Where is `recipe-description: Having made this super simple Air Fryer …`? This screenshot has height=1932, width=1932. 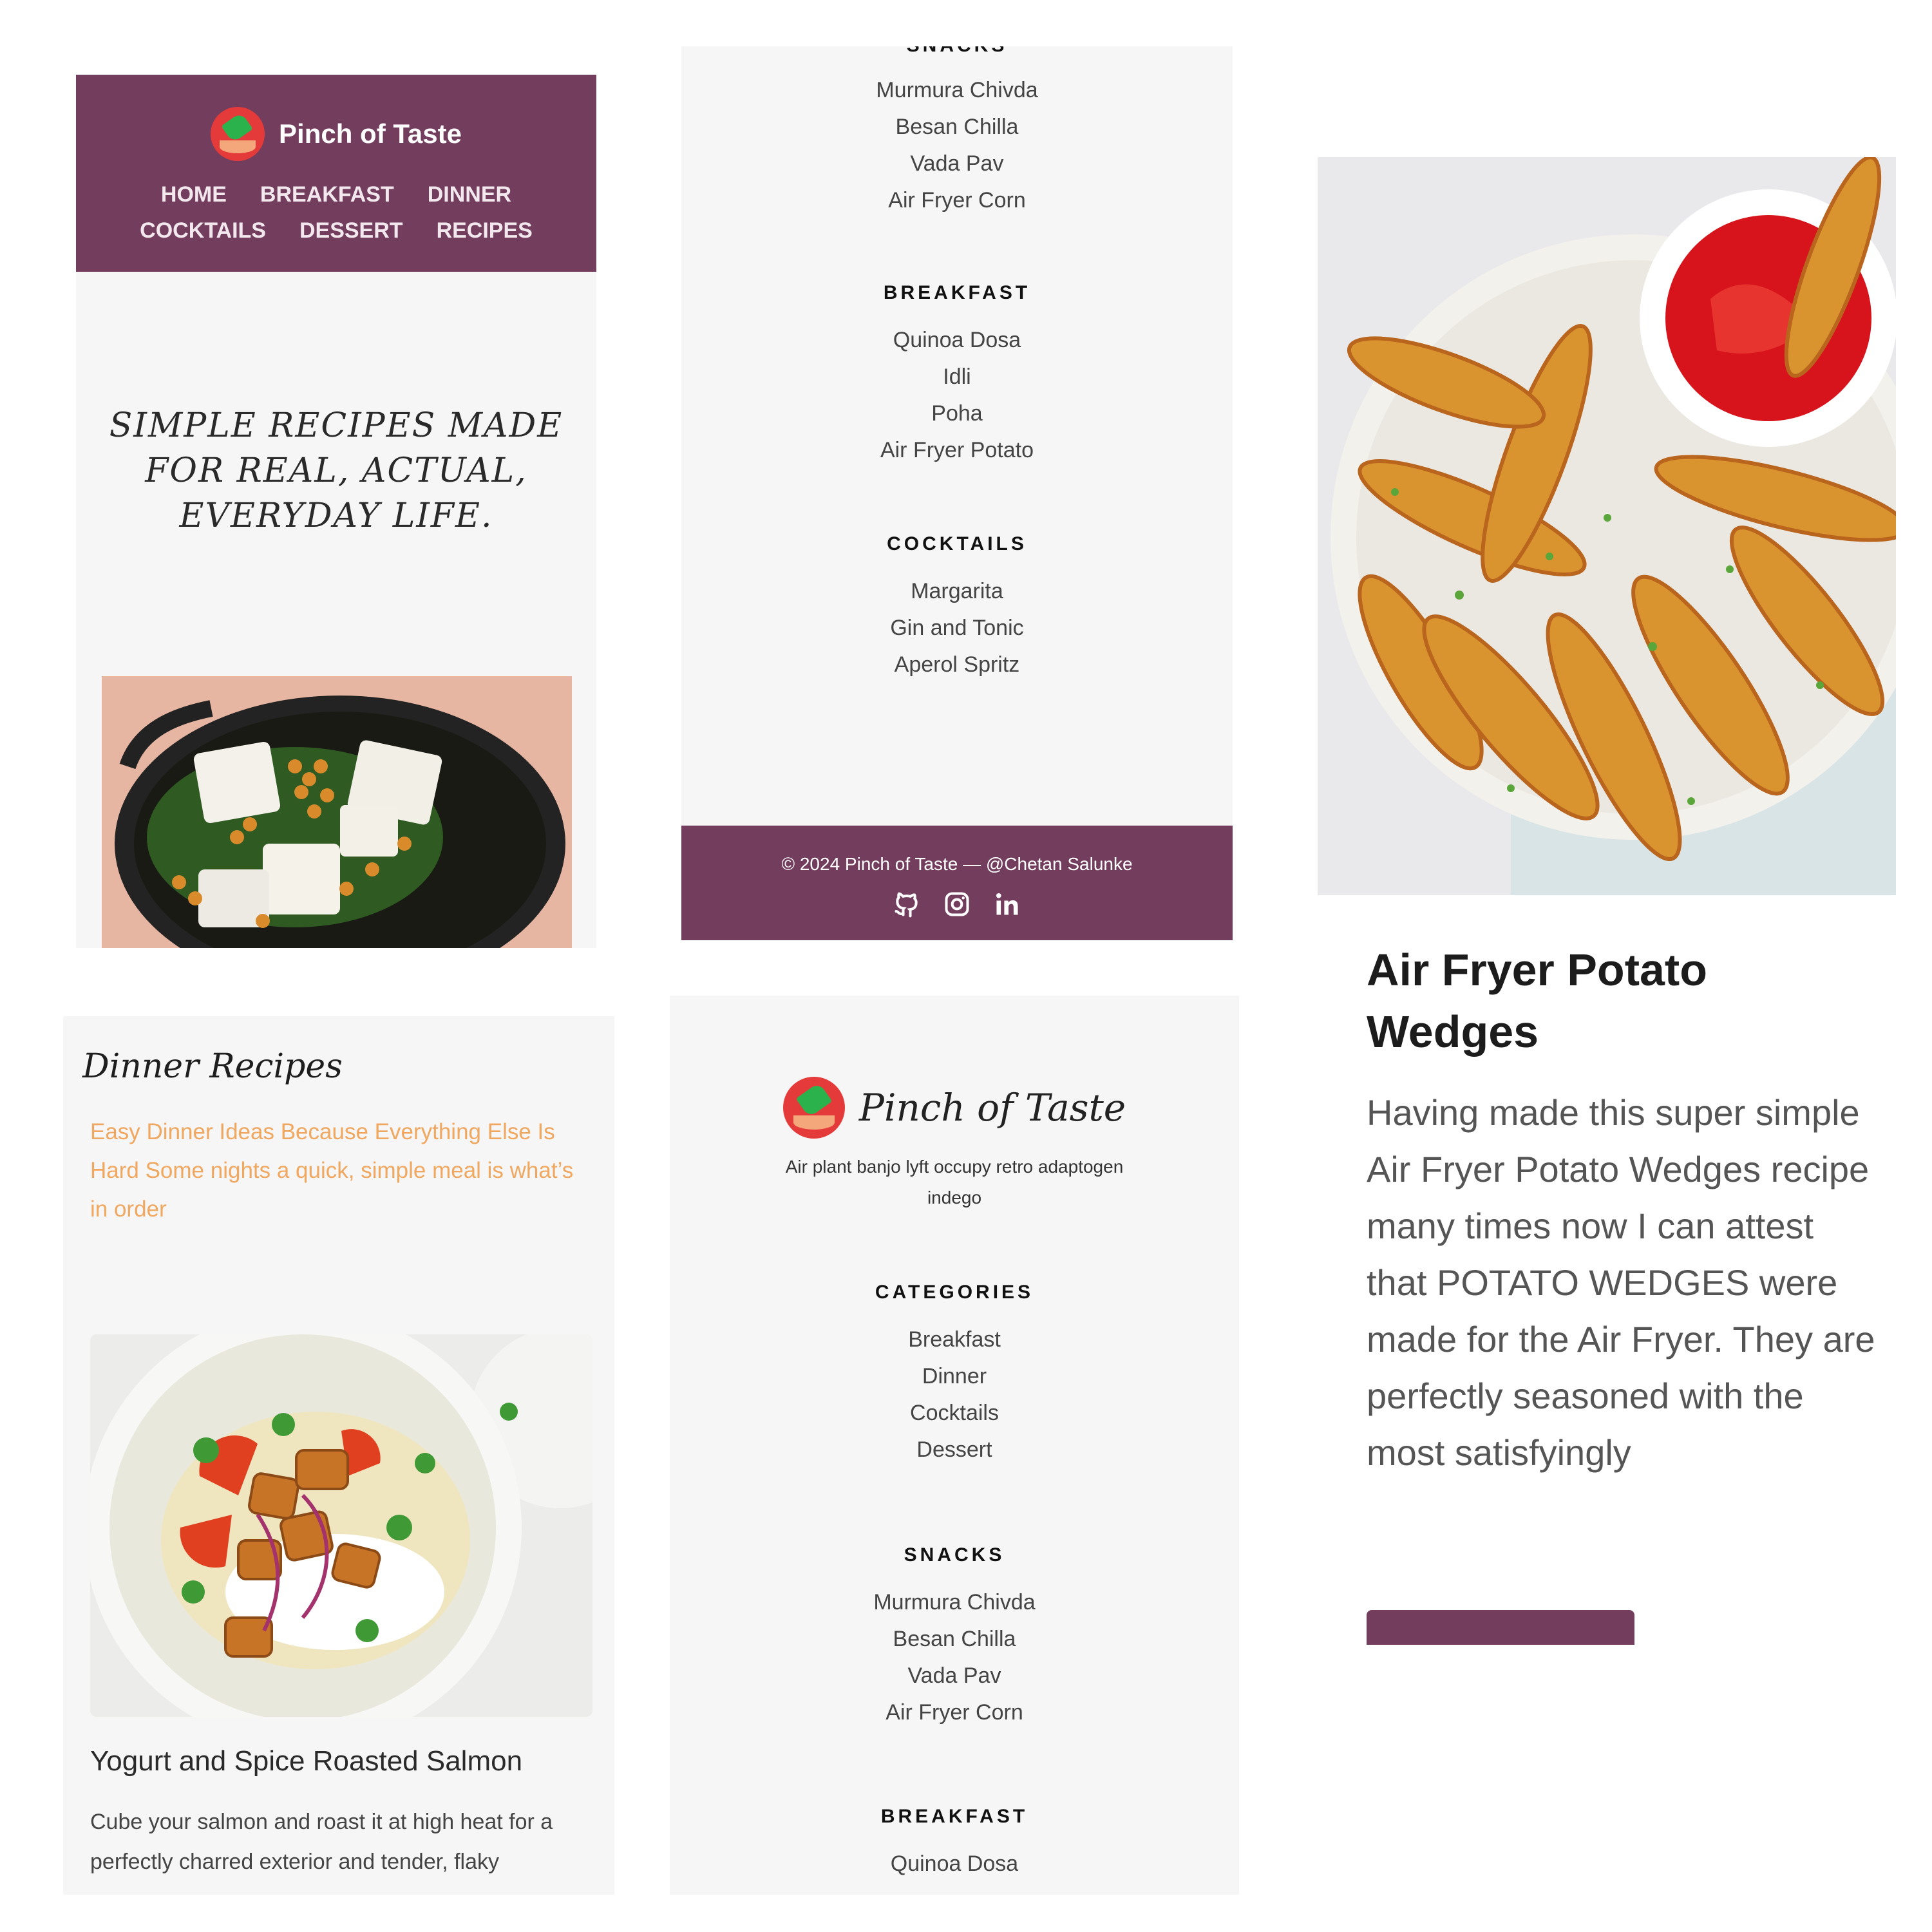
recipe-description: Having made this super simple Air Fryer … is located at coordinates (1621, 1283).